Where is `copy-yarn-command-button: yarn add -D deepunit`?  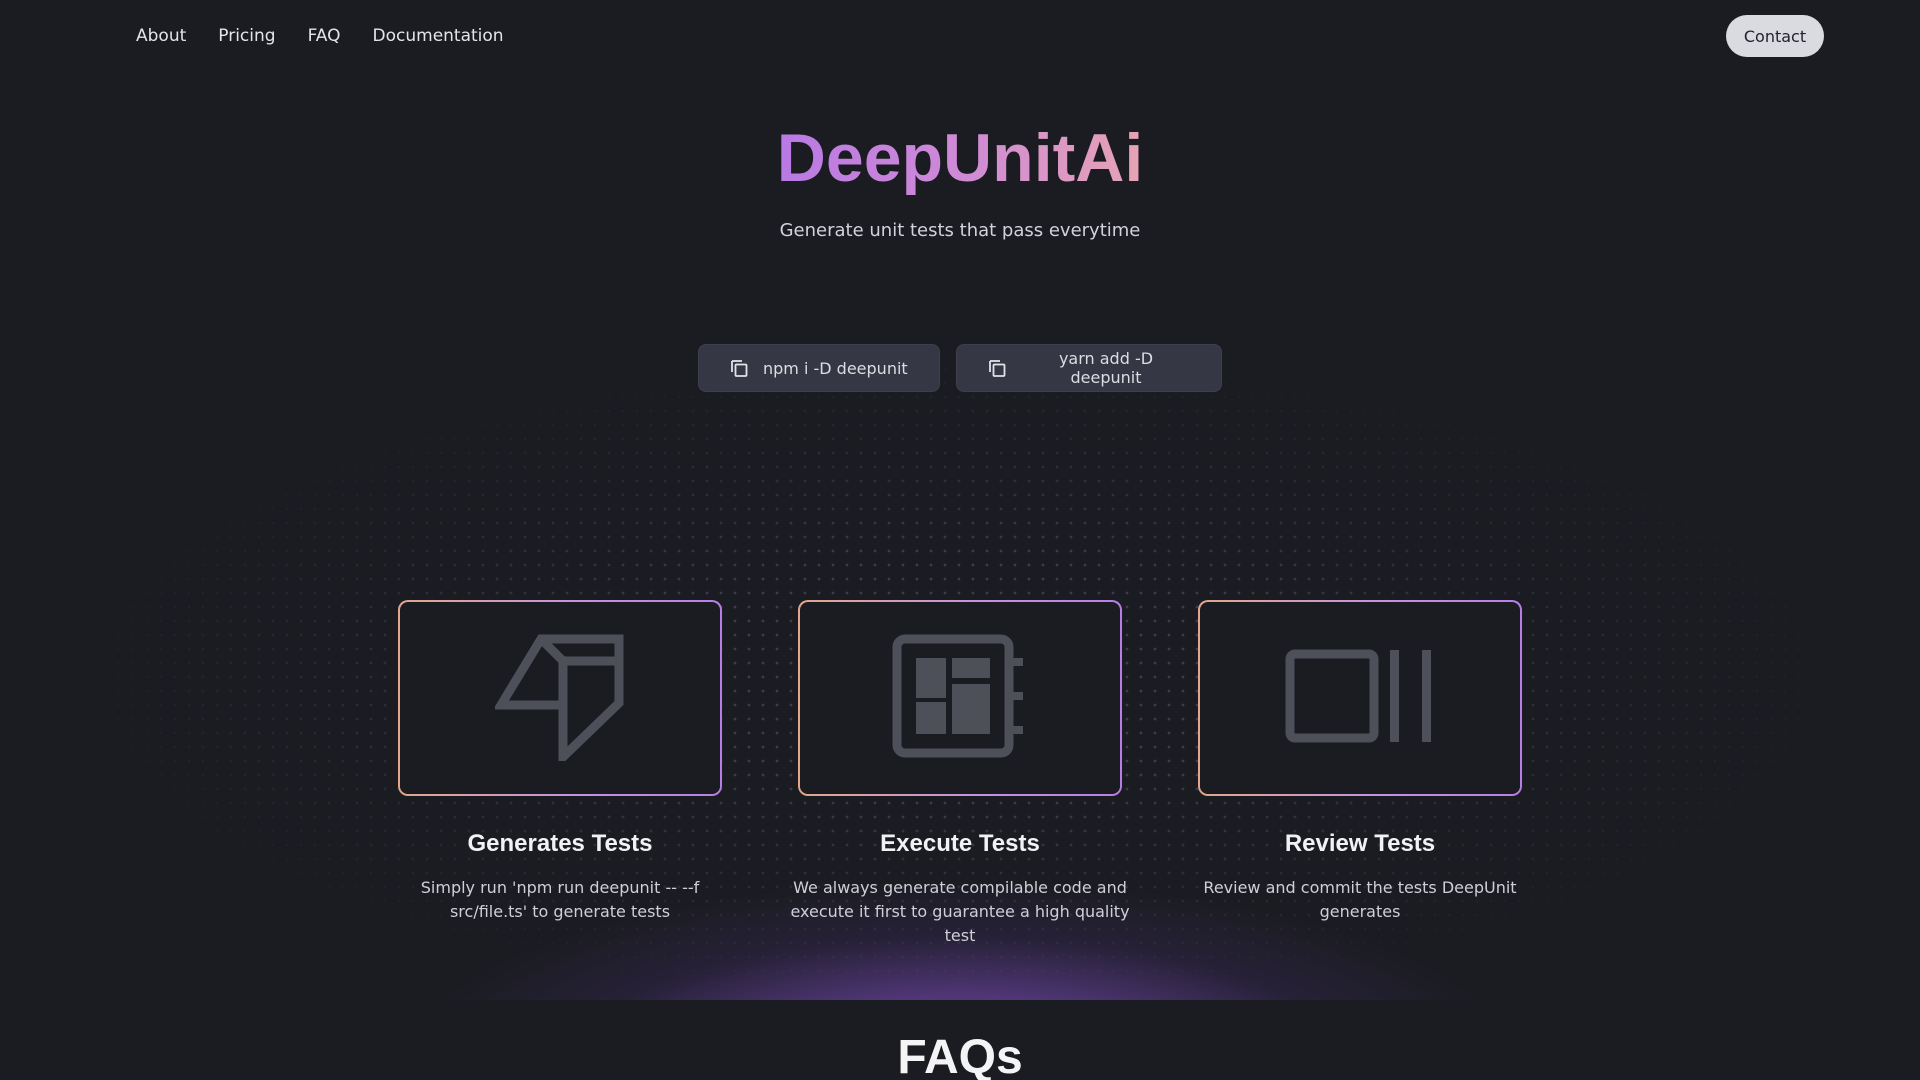 copy-yarn-command-button: yarn add -D deepunit is located at coordinates (1089, 368).